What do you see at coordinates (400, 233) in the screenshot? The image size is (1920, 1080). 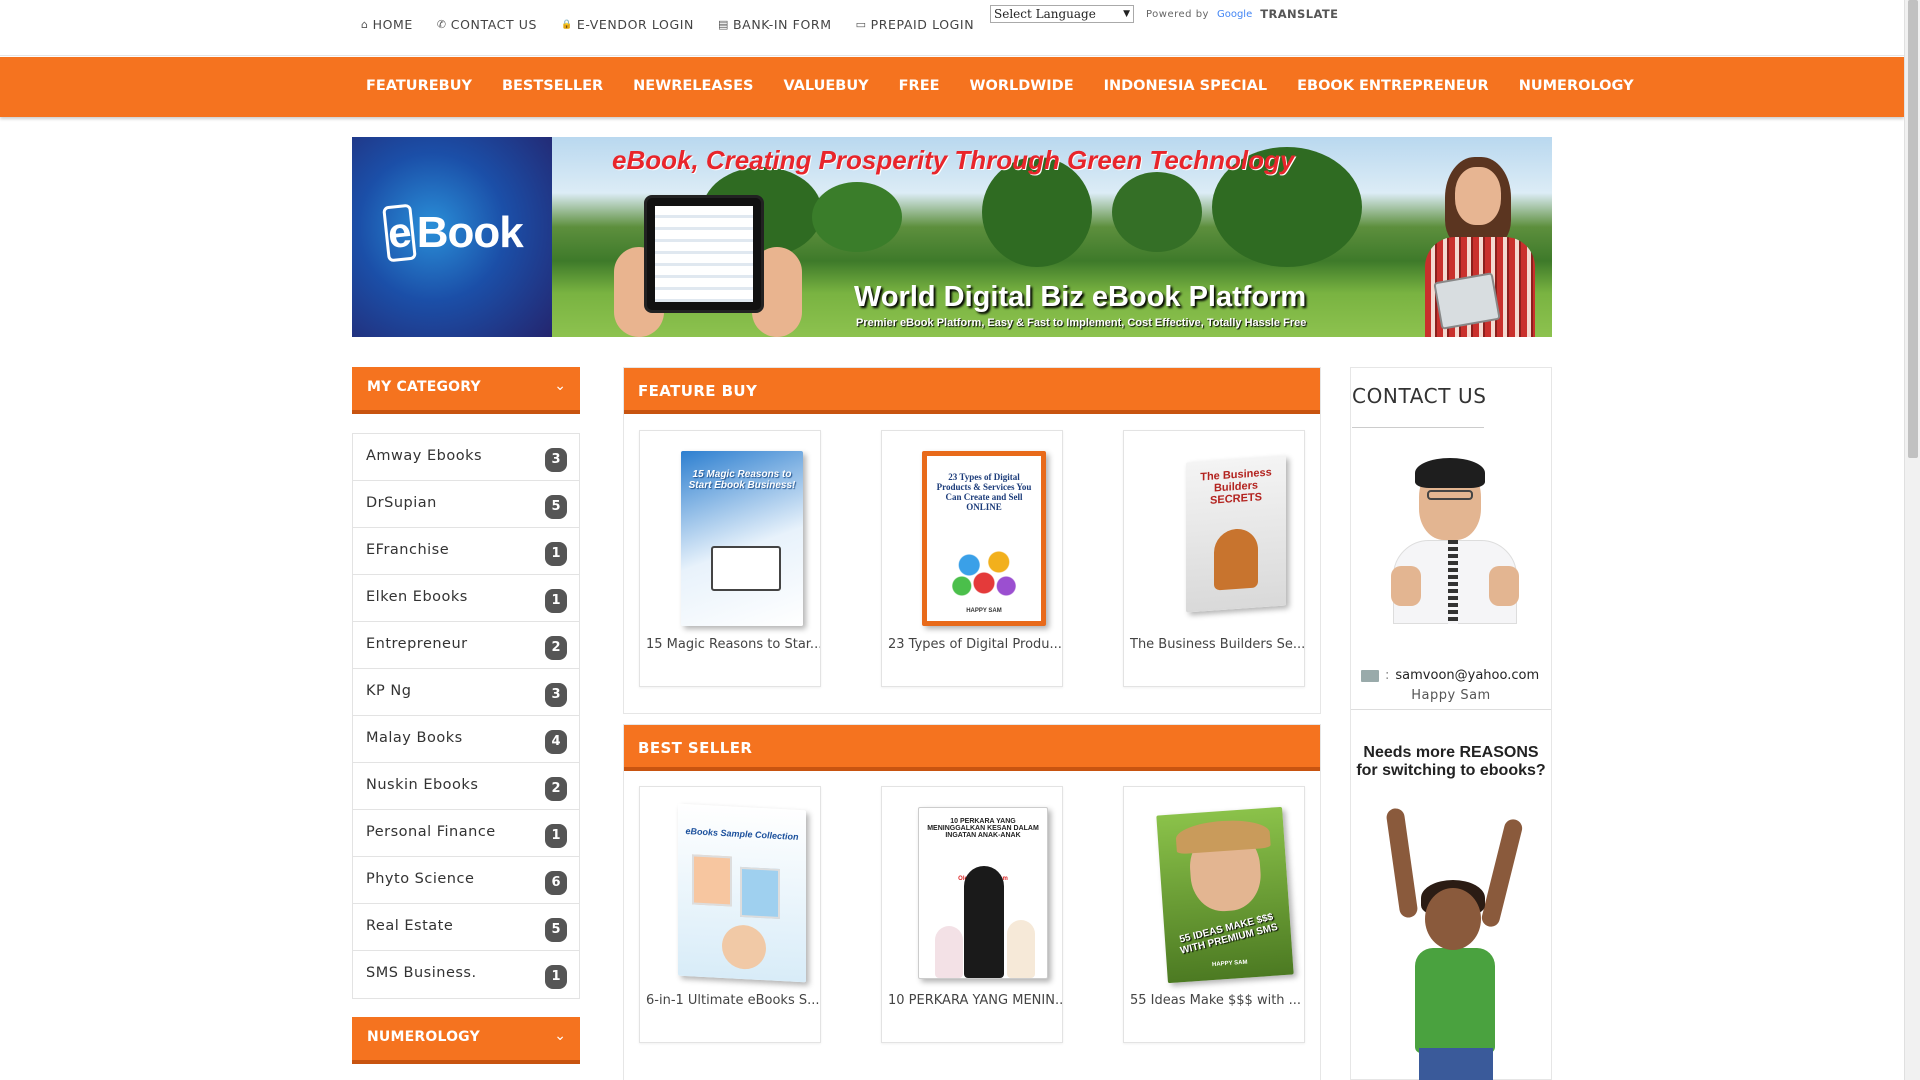 I see `ebook-logo-e: e` at bounding box center [400, 233].